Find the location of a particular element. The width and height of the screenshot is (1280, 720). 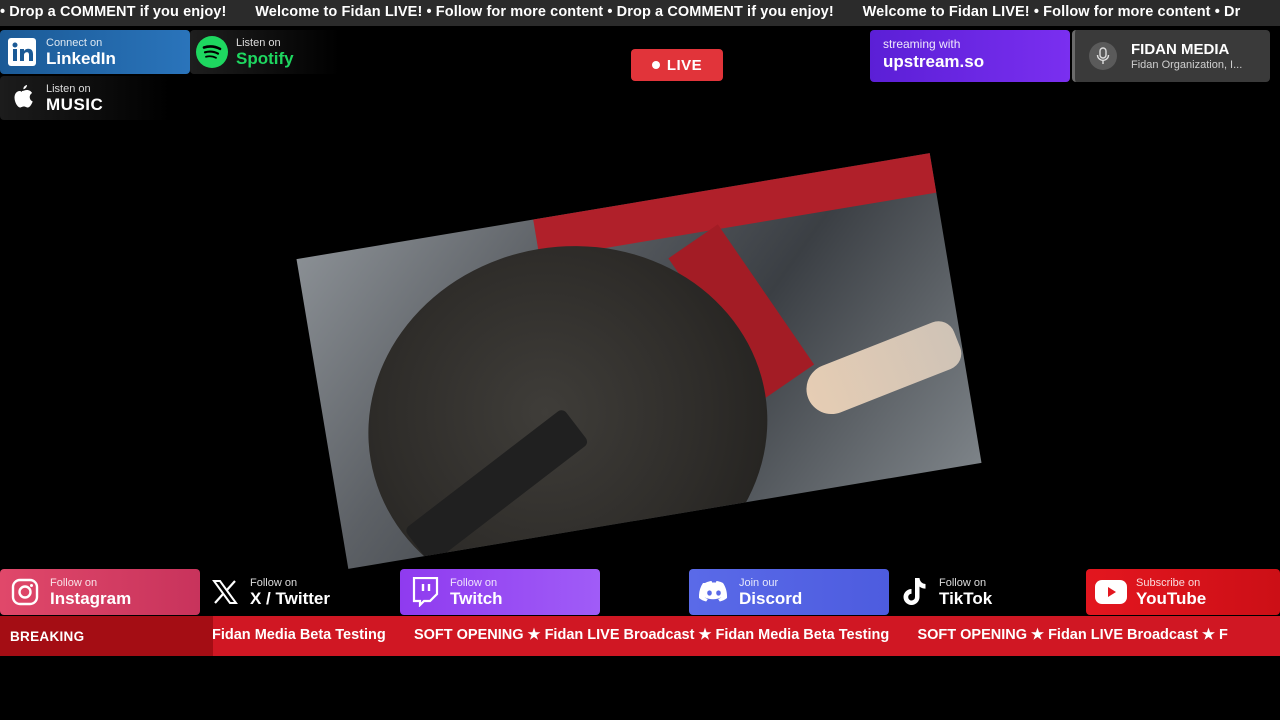

twitch-small: Follow on is located at coordinates (474, 582).